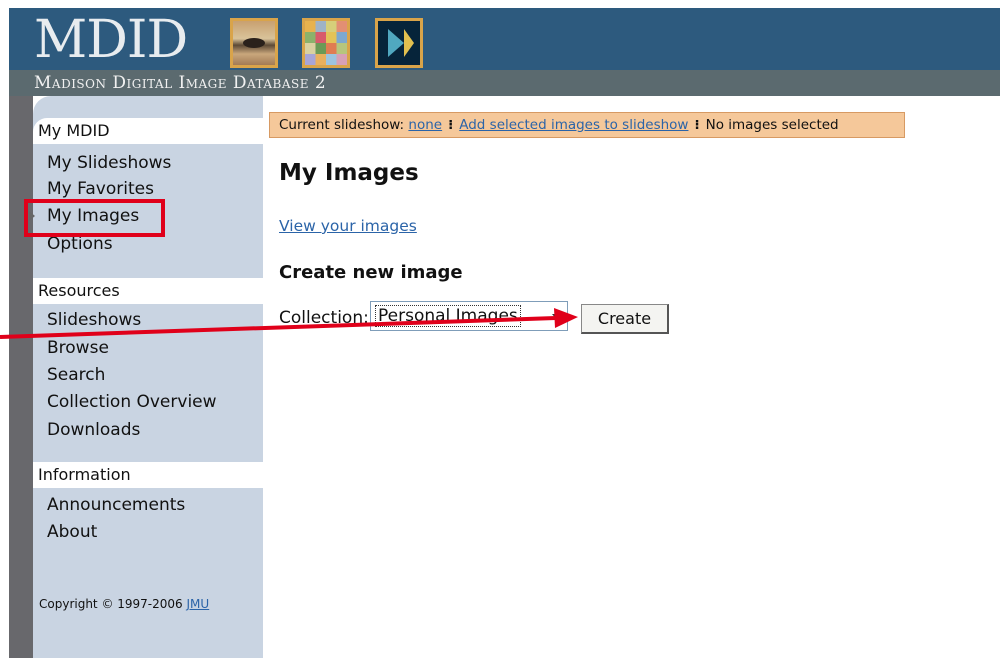 This screenshot has height=658, width=1000. I want to click on sidebar-item-search: Search, so click(76, 375).